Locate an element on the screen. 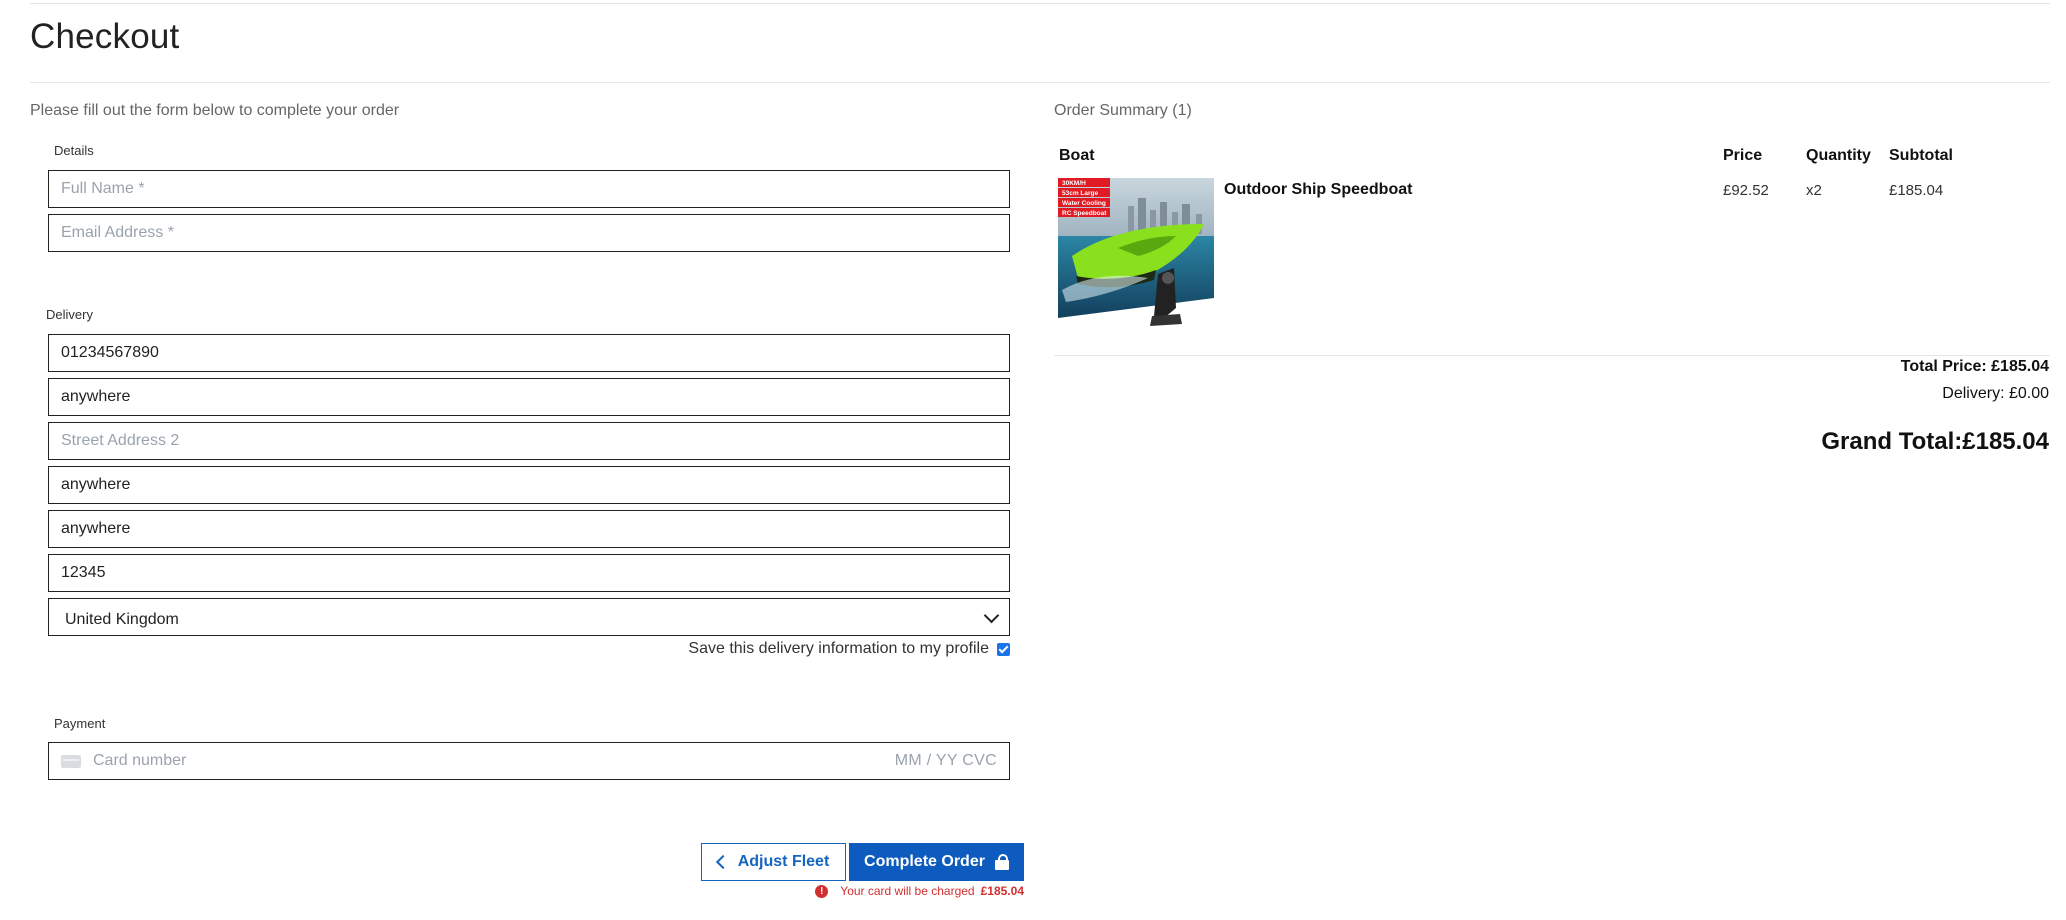 The height and width of the screenshot is (920, 2066). item-price: £92.52 is located at coordinates (1746, 190).